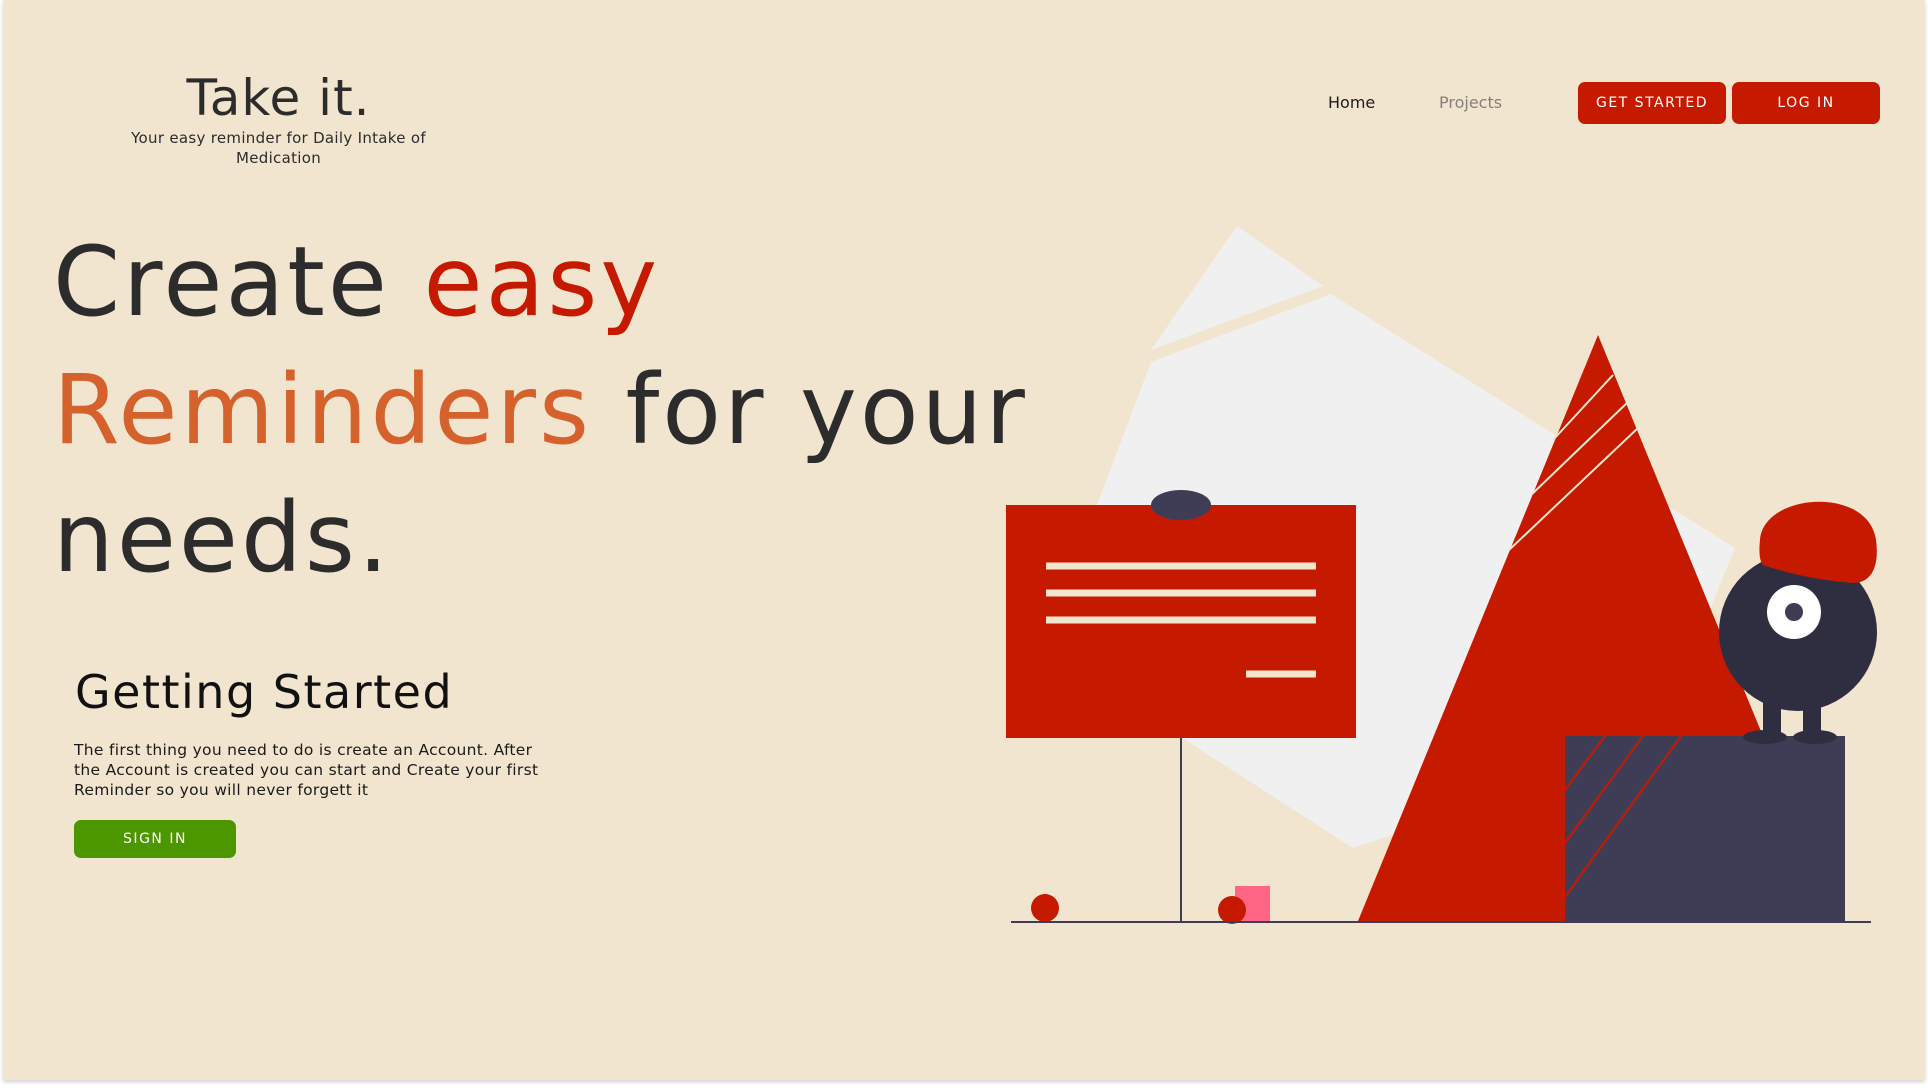 Image resolution: width=1928 pixels, height=1088 pixels. What do you see at coordinates (1045, 908) in the screenshot?
I see `red-ball-left` at bounding box center [1045, 908].